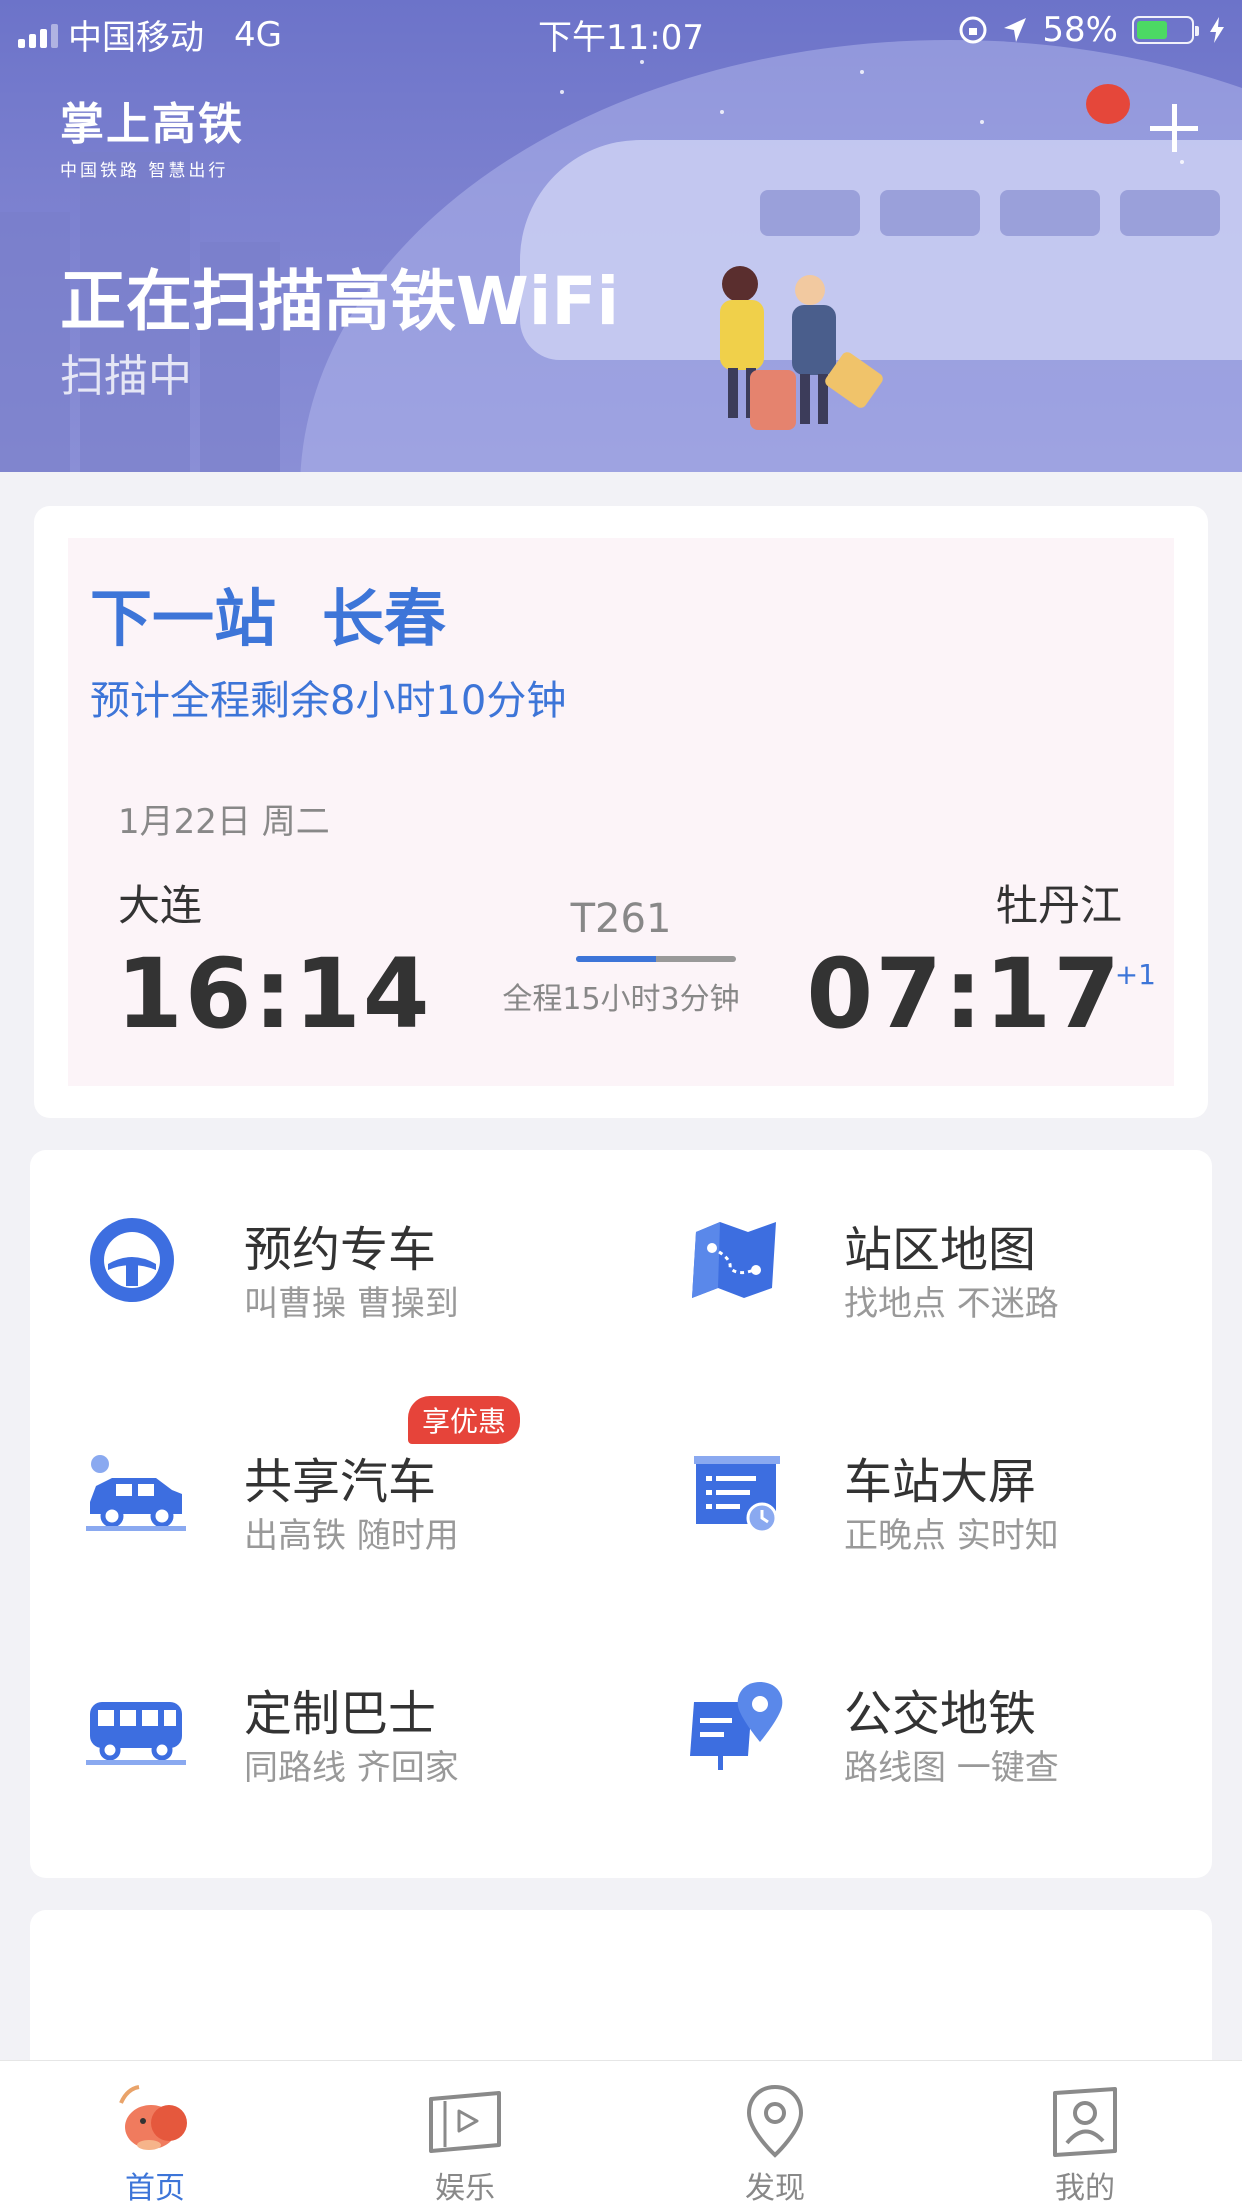 Image resolution: width=1242 pixels, height=2208 pixels. I want to click on battery-icon, so click(1165, 30).